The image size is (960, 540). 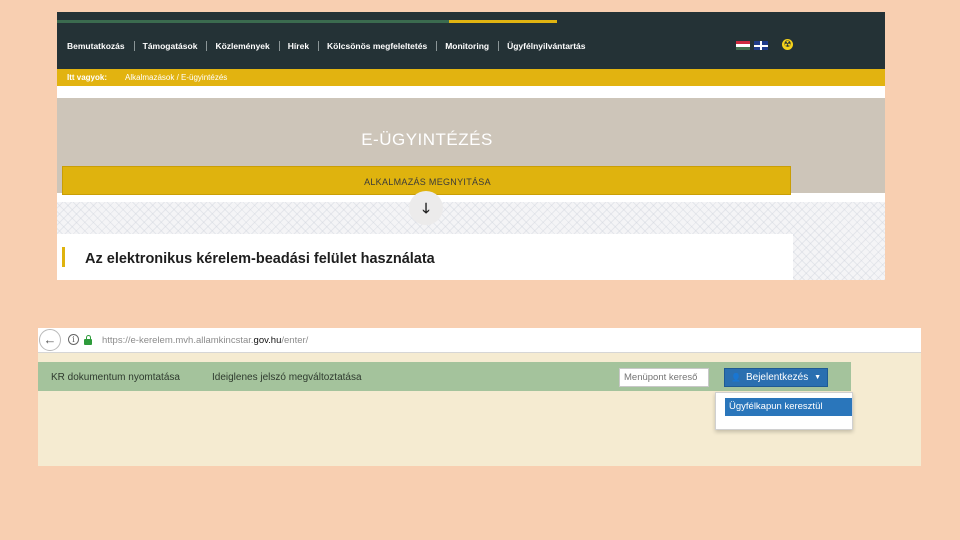 I want to click on change-temporary-password-link: Ideiglenes jelszó megváltoztatása, so click(x=287, y=377).